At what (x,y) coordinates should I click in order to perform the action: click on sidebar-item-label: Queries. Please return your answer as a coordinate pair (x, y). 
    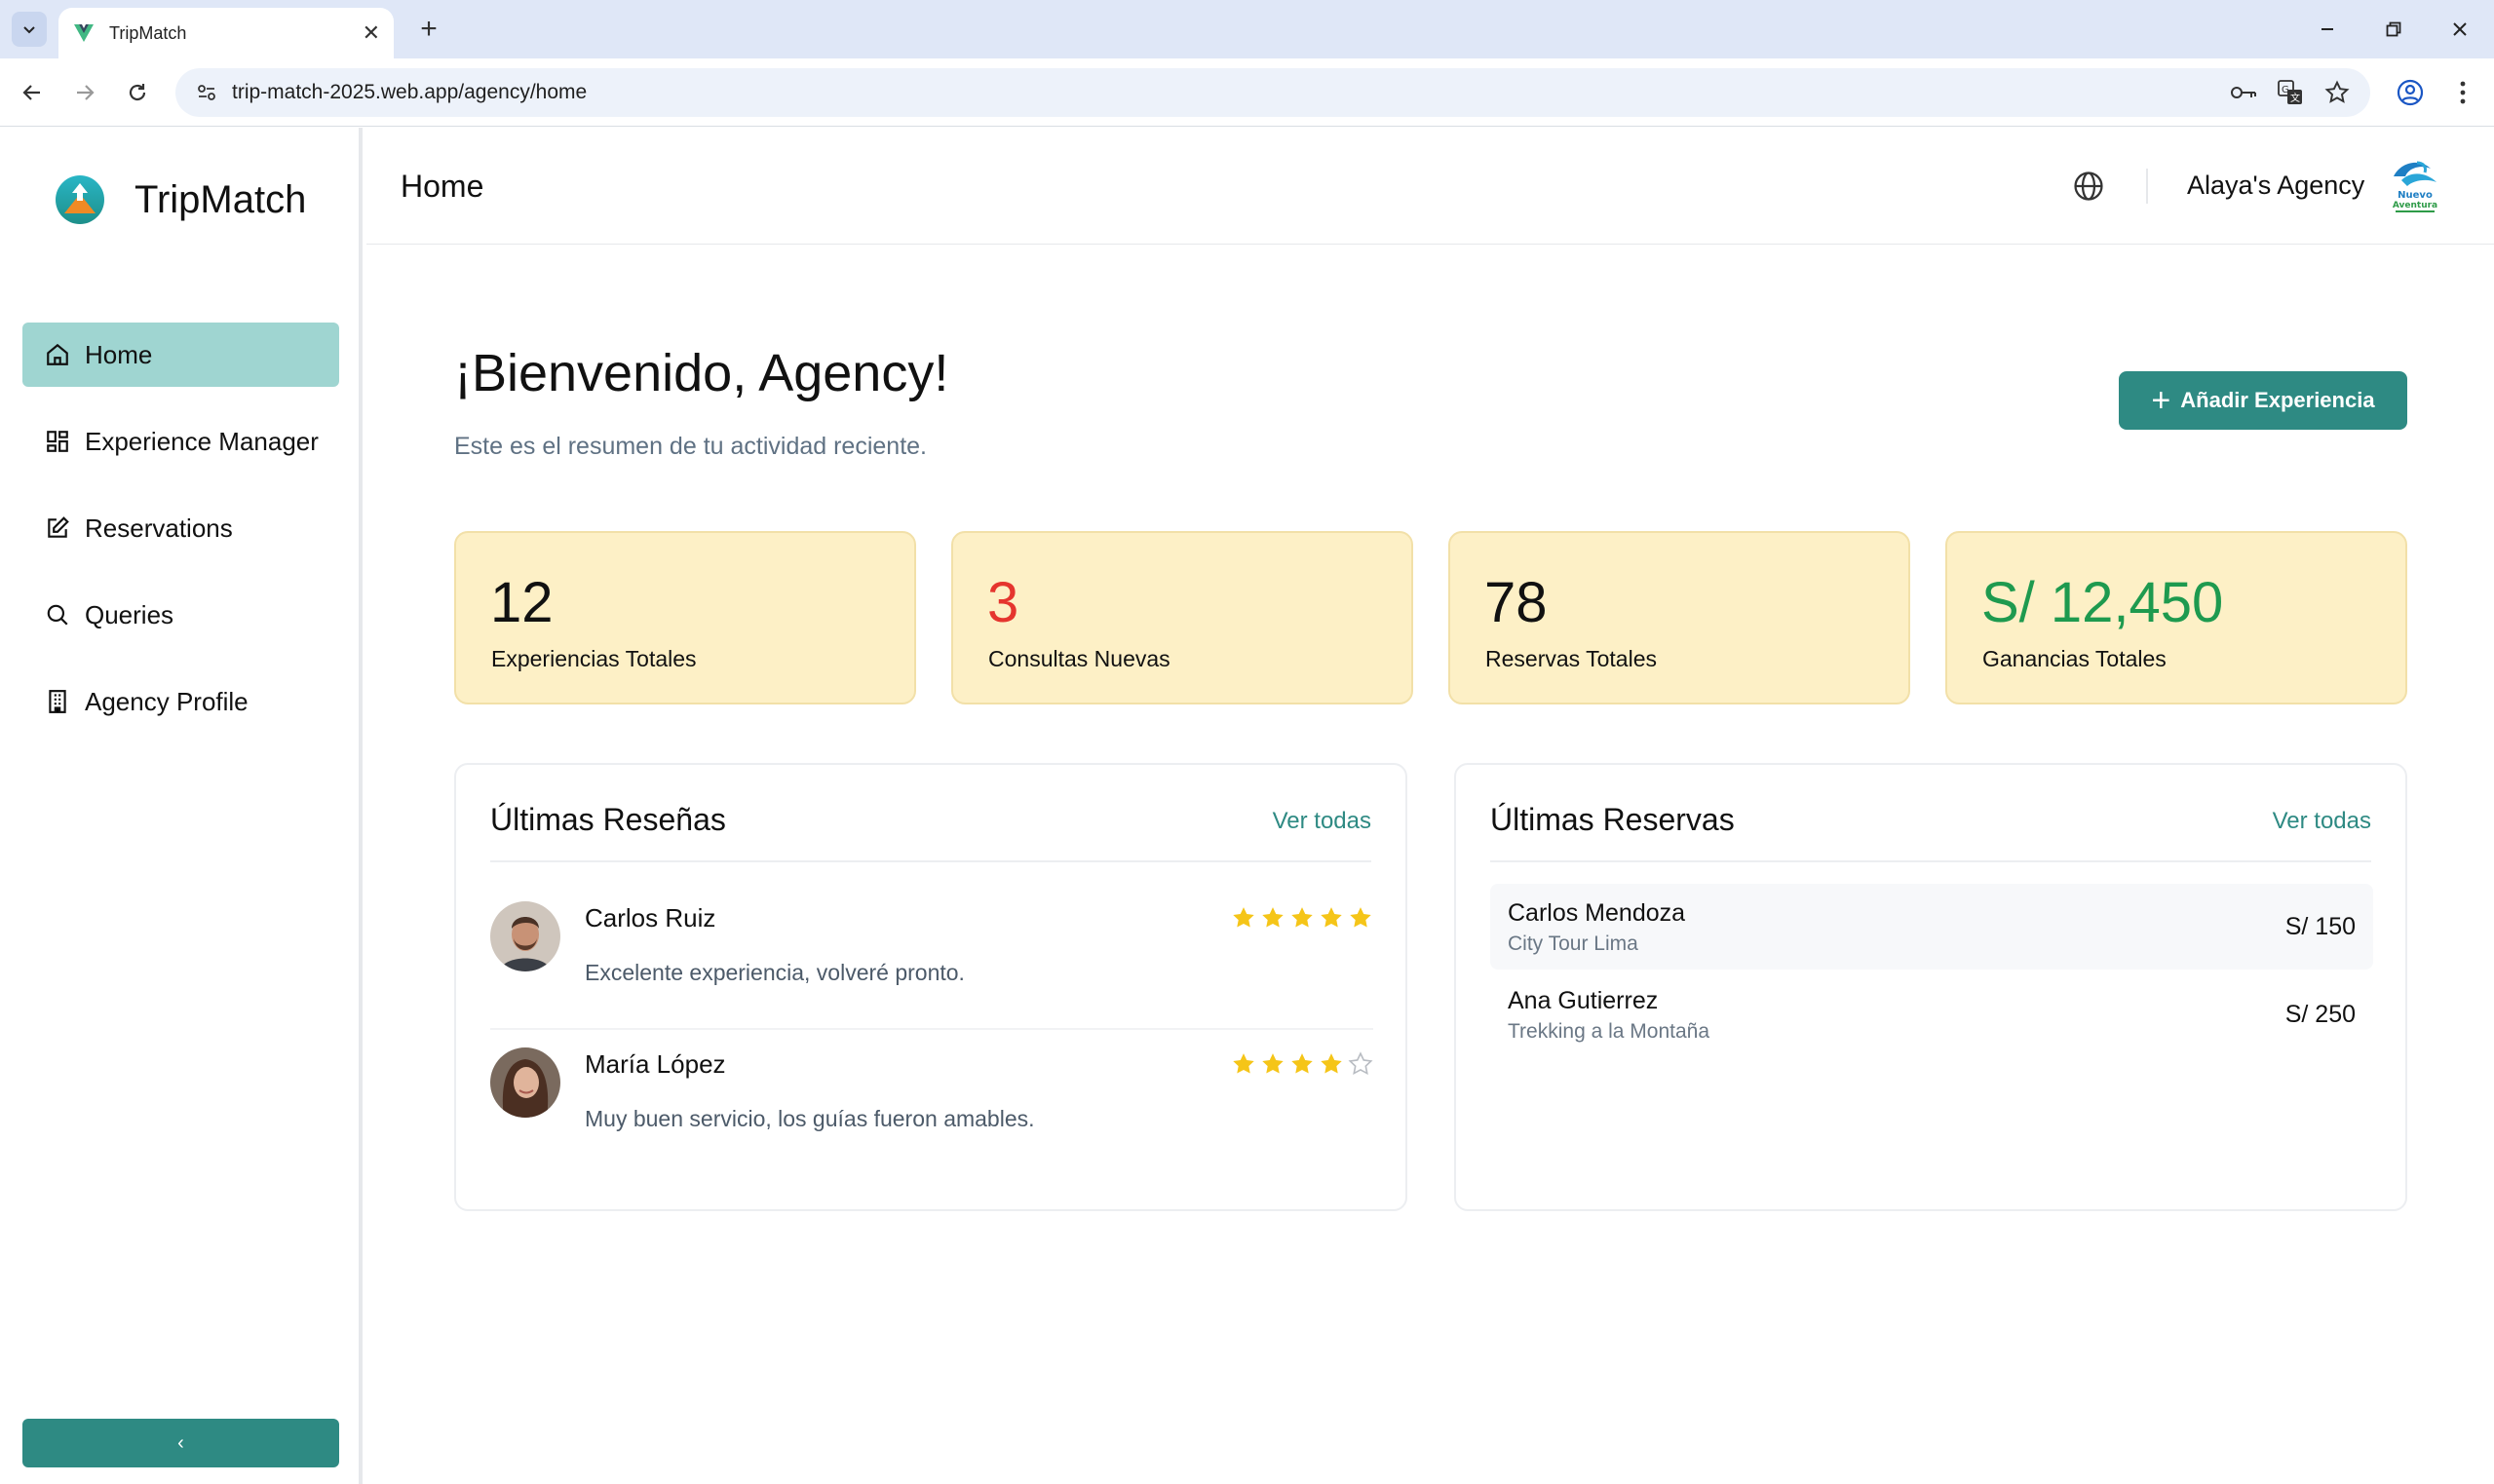
    Looking at the image, I should click on (129, 614).